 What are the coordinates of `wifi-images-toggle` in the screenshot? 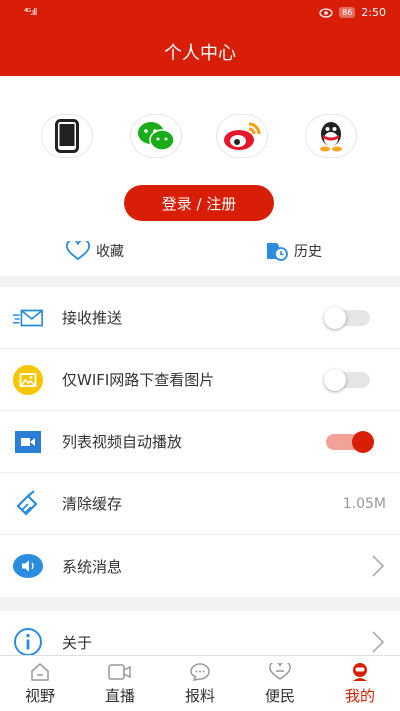 It's located at (347, 379).